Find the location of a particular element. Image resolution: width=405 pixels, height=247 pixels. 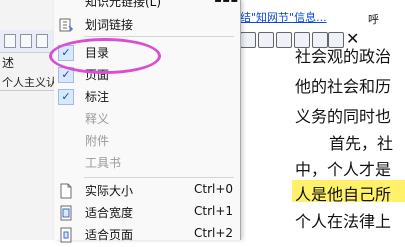

page-actual-size-icon is located at coordinates (66, 191).